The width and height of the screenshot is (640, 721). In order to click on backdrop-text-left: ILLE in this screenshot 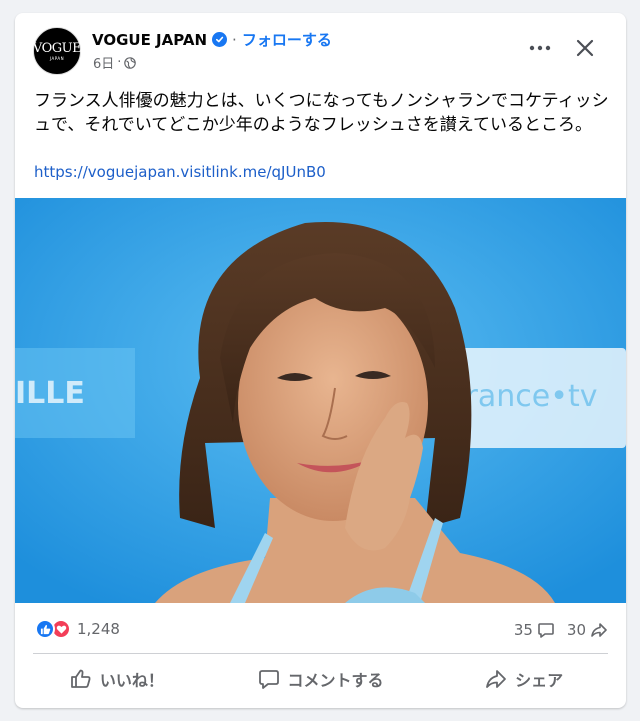, I will do `click(50, 393)`.